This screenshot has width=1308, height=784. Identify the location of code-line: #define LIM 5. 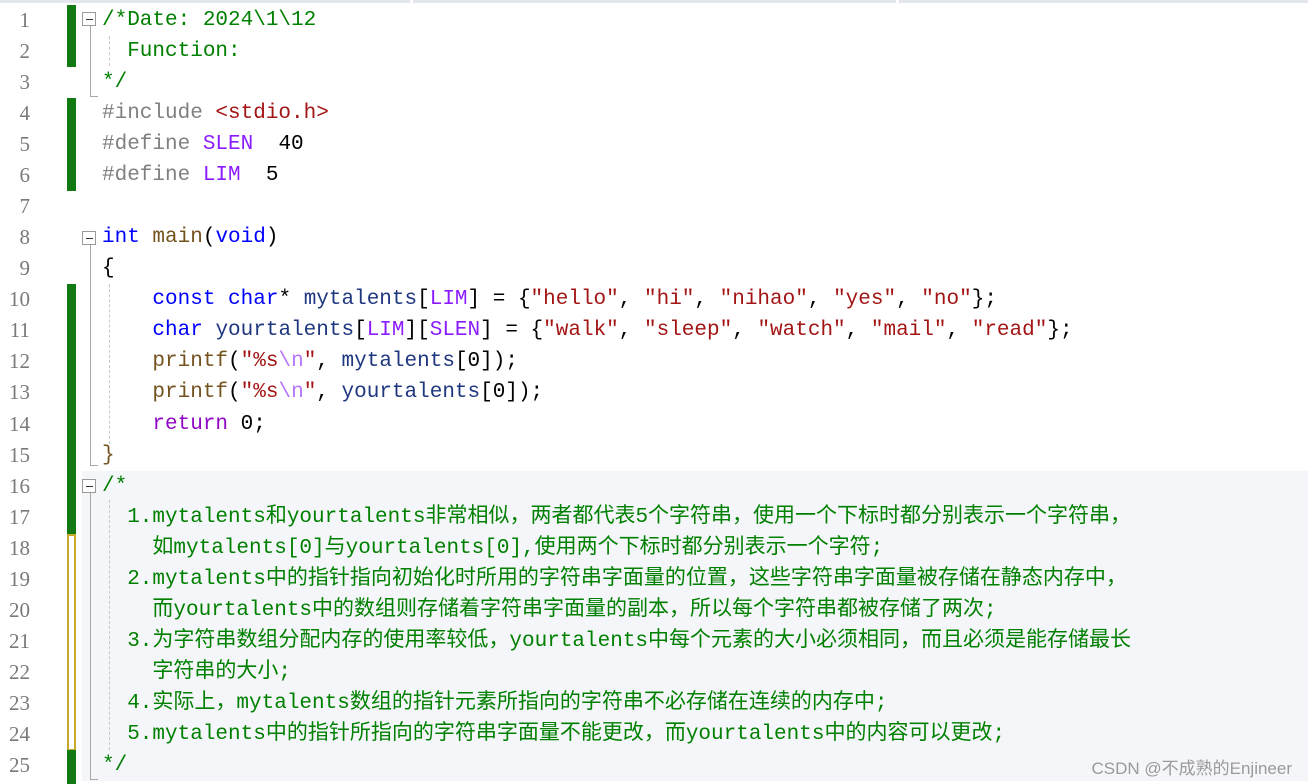
(190, 175).